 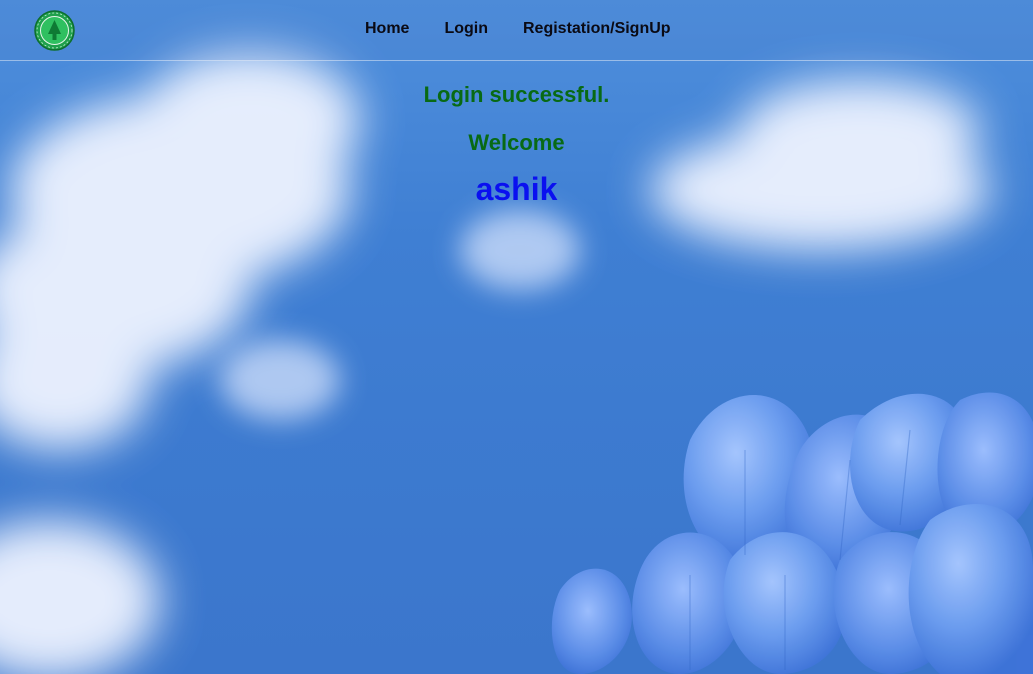 I want to click on nav-home-link: Home, so click(x=387, y=29).